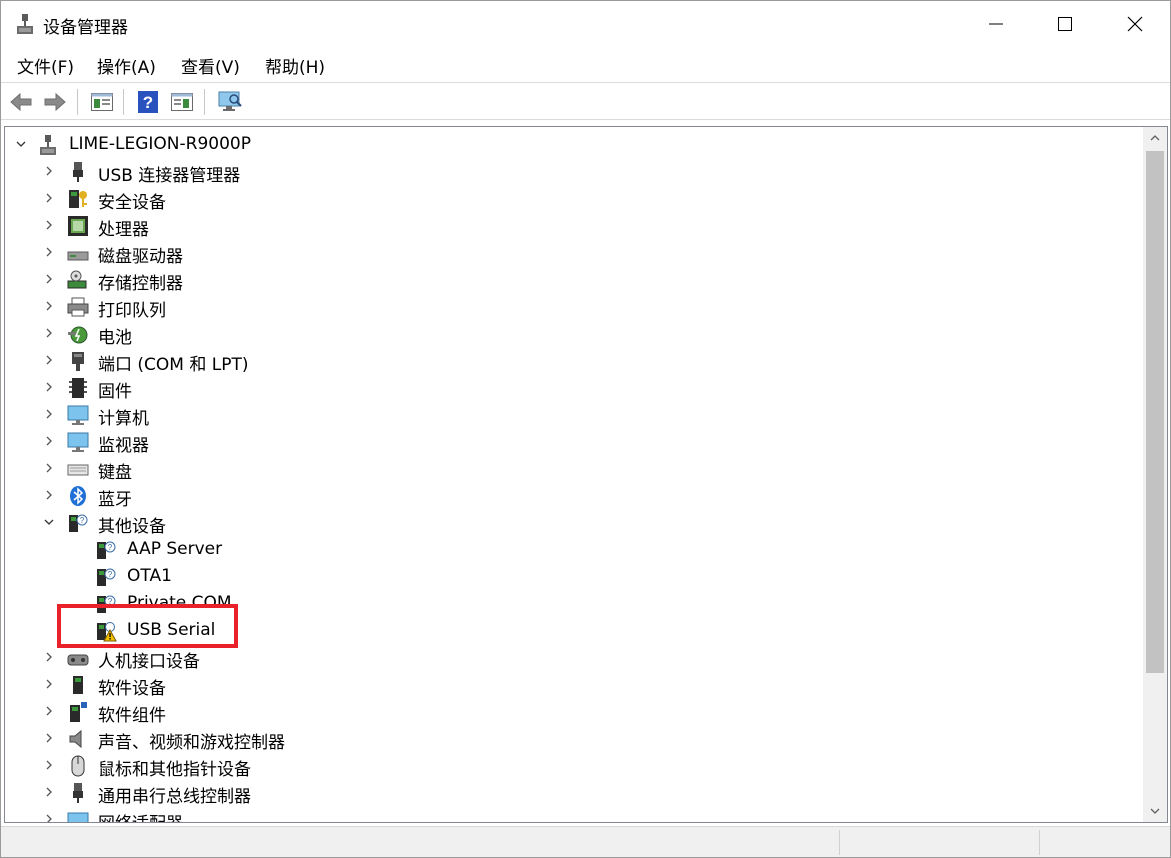 This screenshot has height=858, width=1171. Describe the element at coordinates (123, 446) in the screenshot. I see `category-label: 监视器` at that location.